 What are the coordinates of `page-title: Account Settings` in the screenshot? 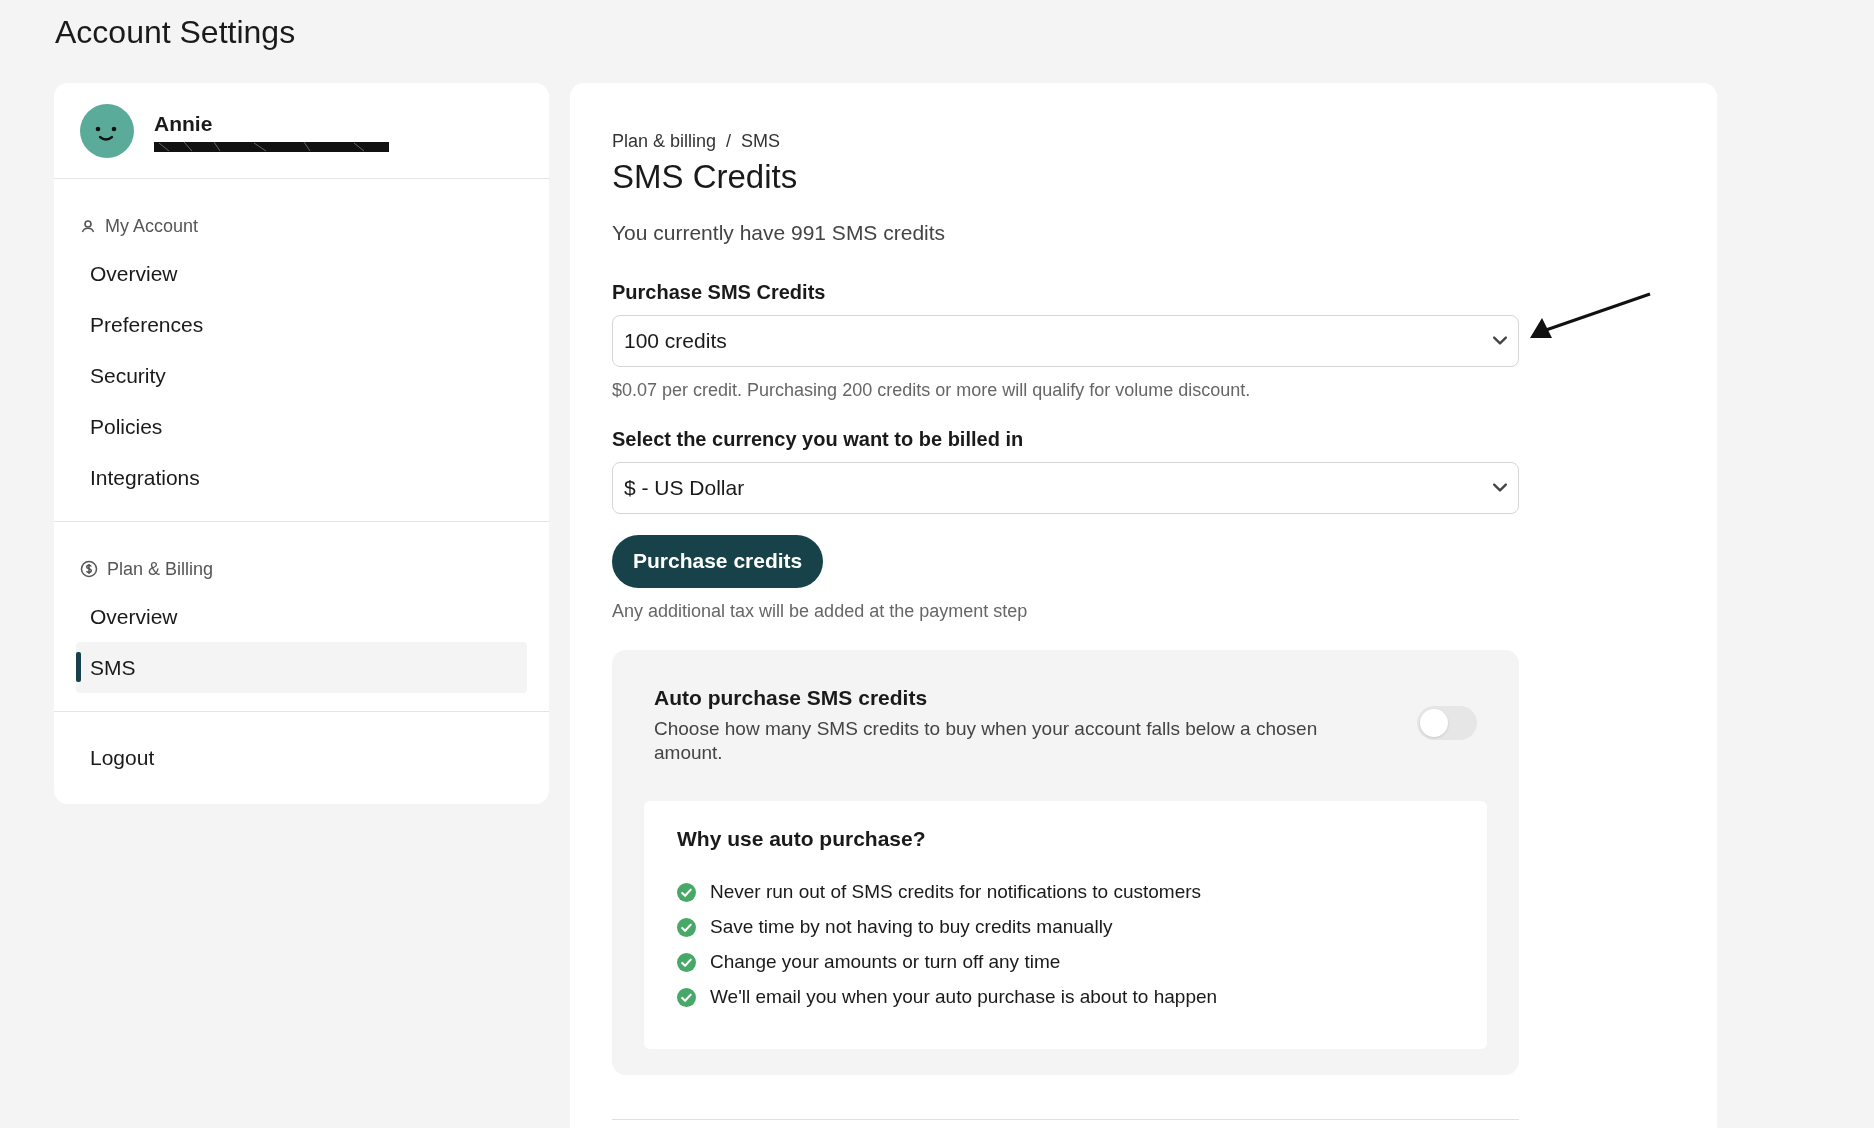 It's located at (175, 32).